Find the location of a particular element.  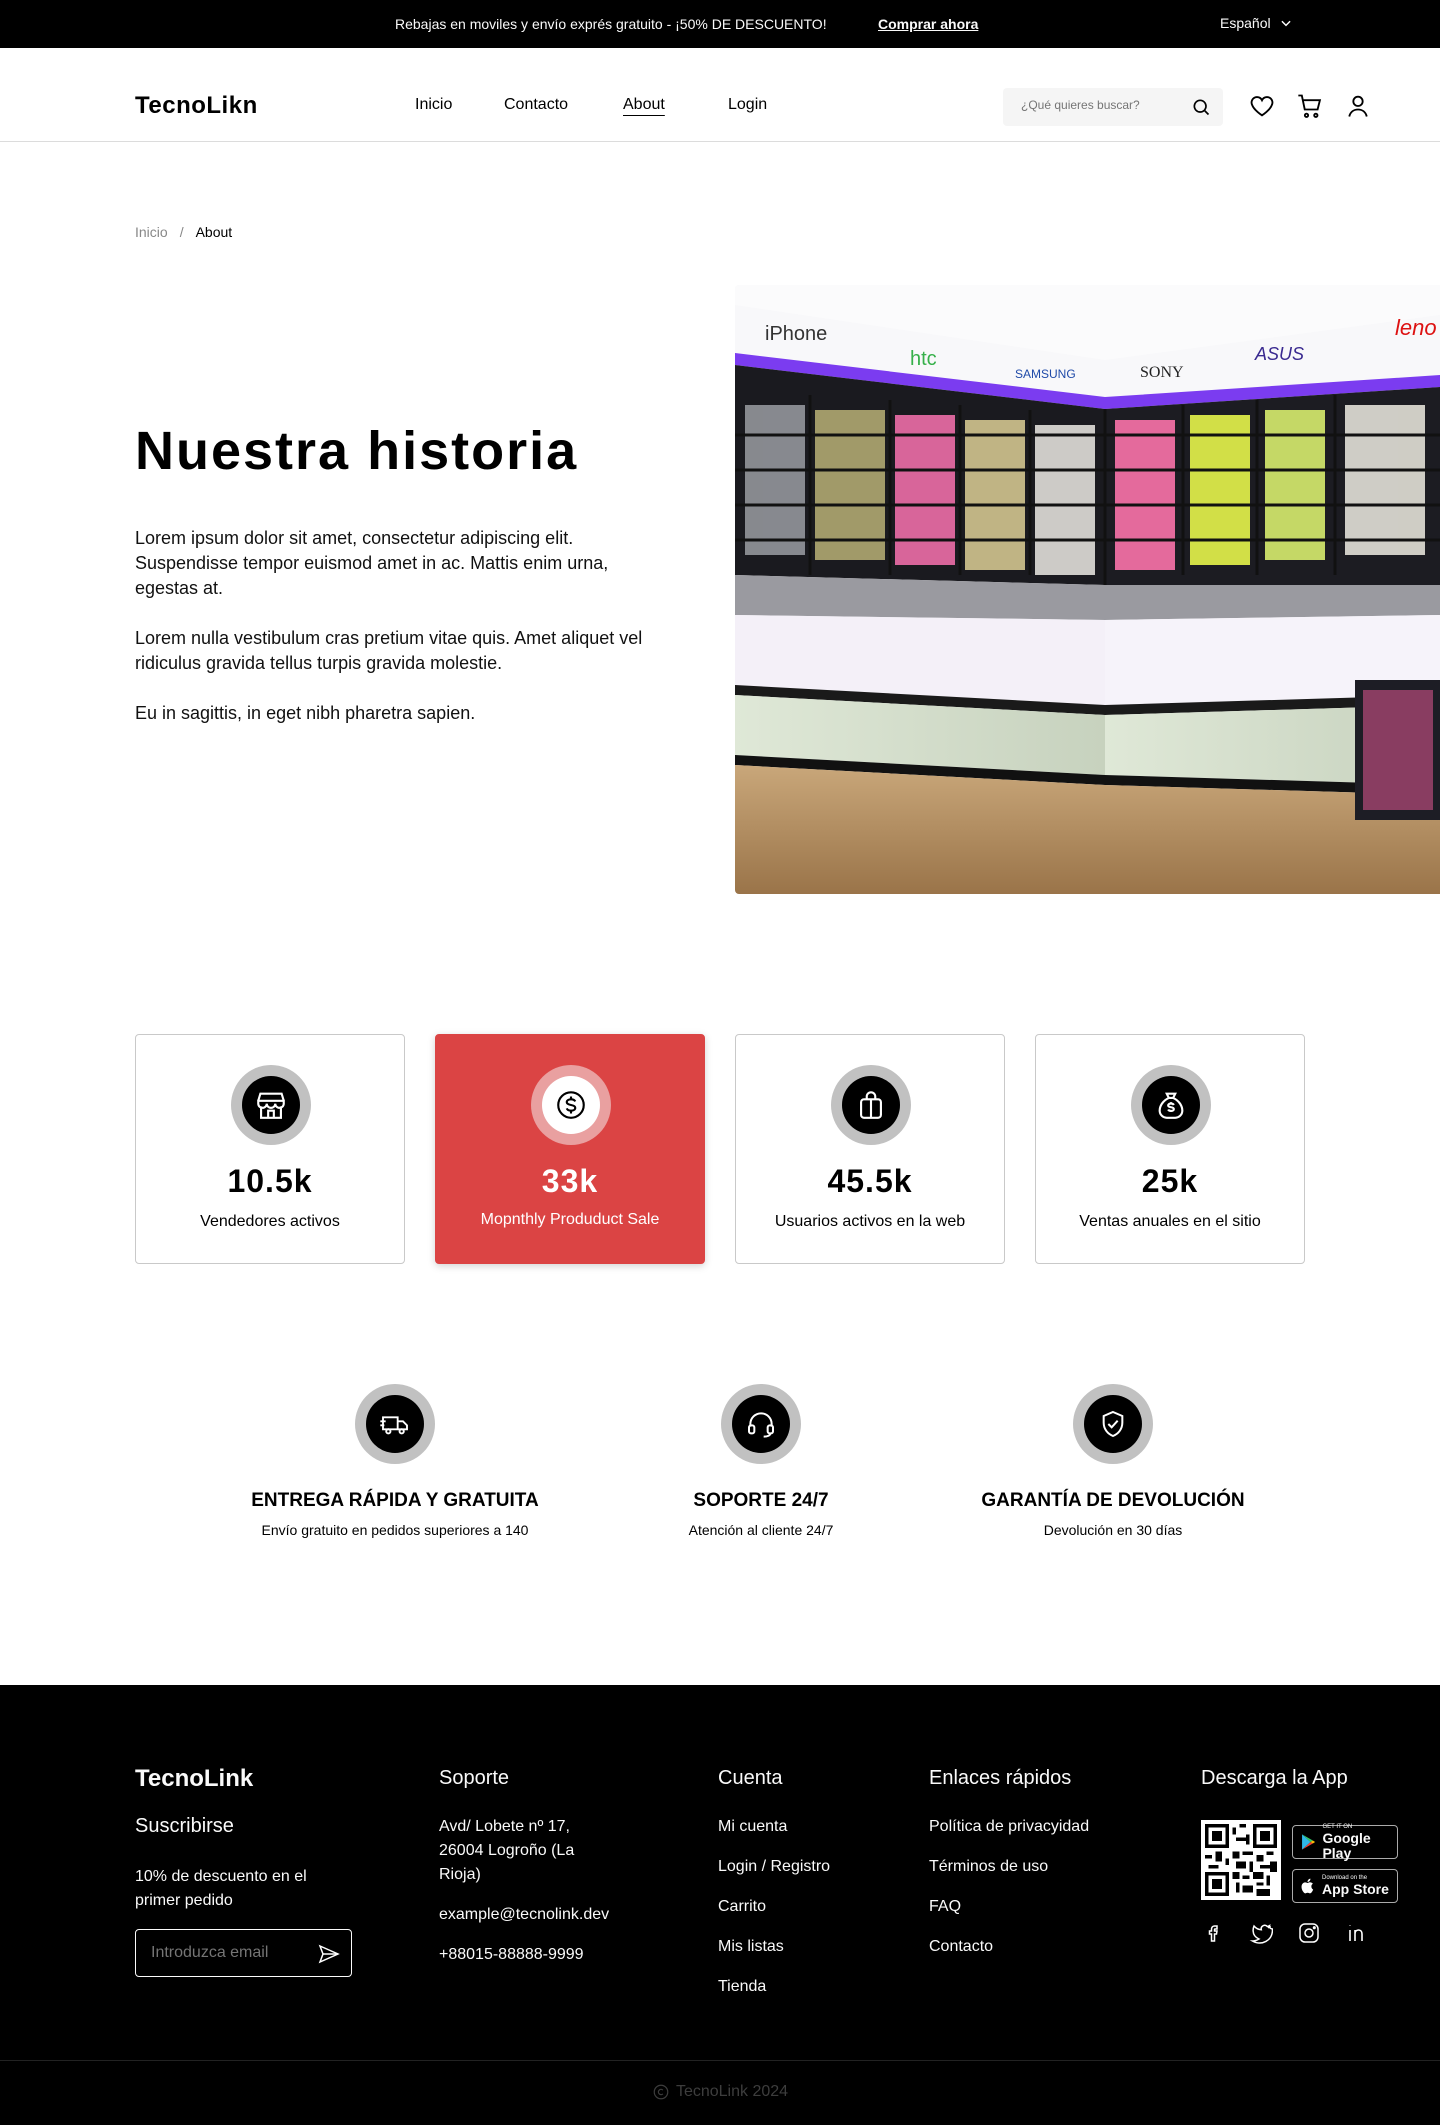

search-box is located at coordinates (1113, 107).